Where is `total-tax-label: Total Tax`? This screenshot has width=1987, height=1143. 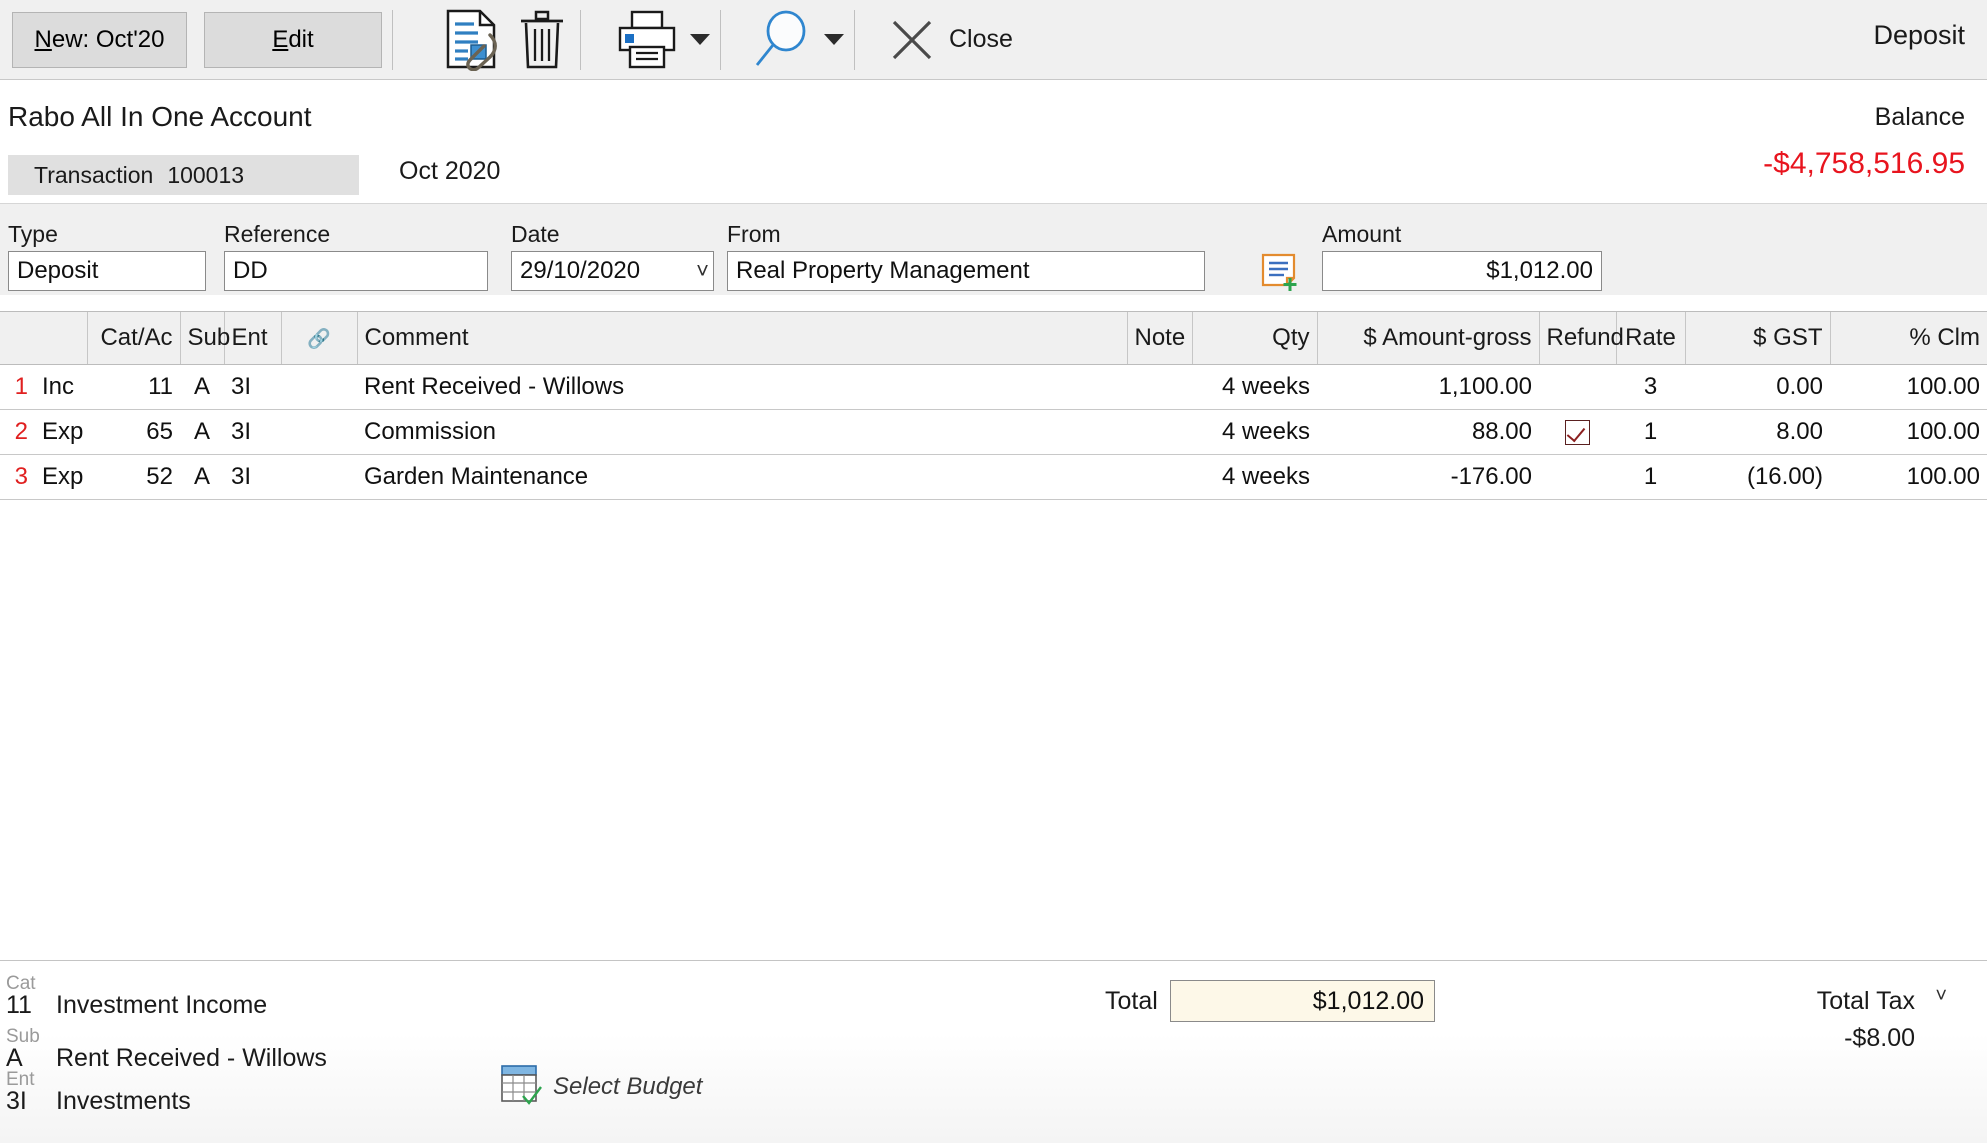 total-tax-label: Total Tax is located at coordinates (1865, 1001).